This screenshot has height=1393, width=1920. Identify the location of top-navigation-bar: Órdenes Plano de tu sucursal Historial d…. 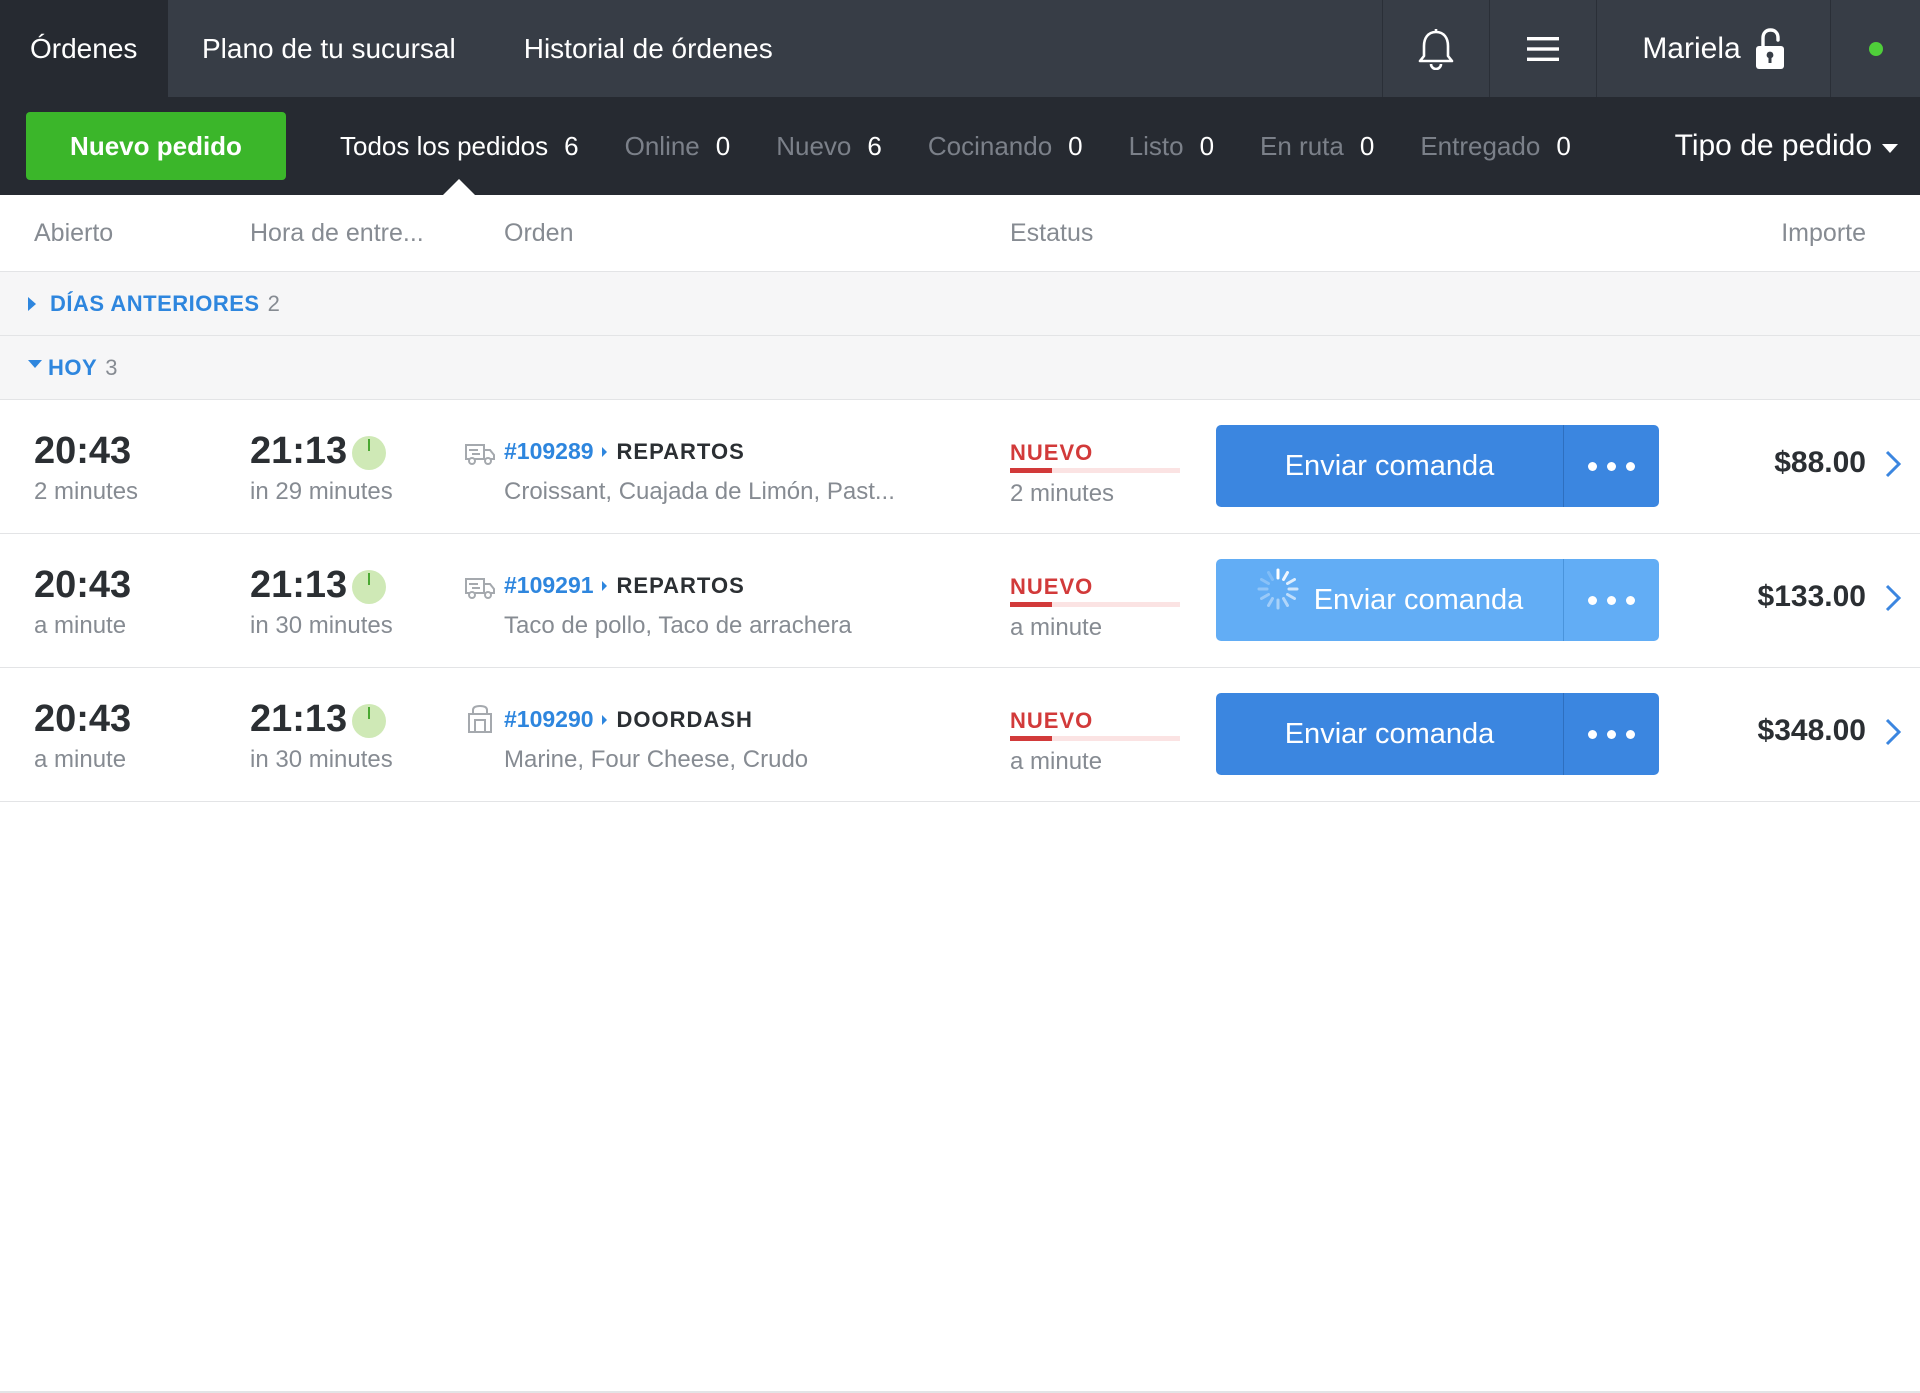
(960, 48).